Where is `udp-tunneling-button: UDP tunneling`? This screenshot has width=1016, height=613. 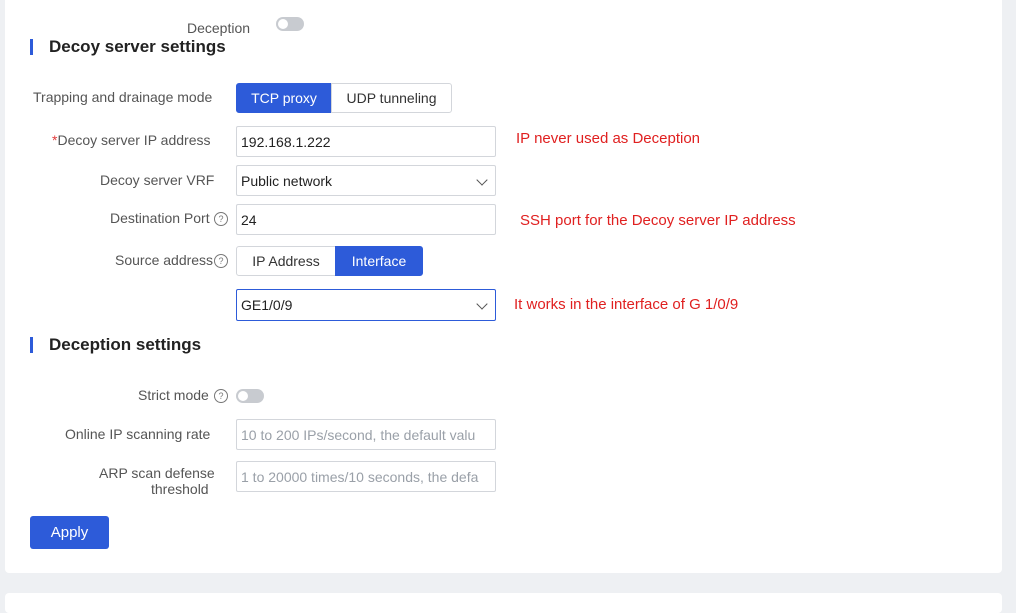 udp-tunneling-button: UDP tunneling is located at coordinates (391, 98).